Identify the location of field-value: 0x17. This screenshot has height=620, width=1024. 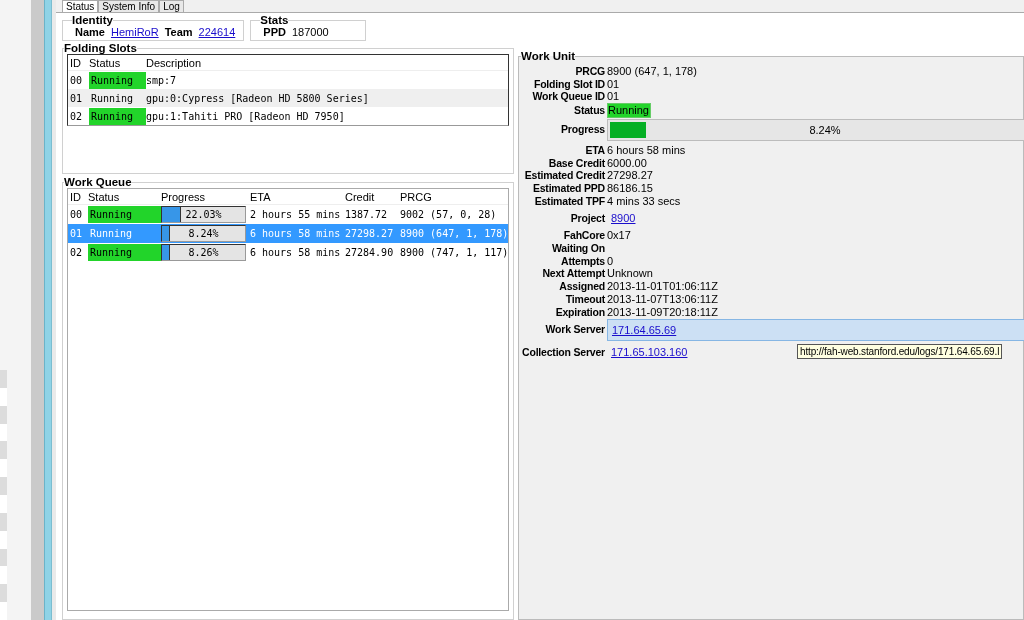
(619, 236).